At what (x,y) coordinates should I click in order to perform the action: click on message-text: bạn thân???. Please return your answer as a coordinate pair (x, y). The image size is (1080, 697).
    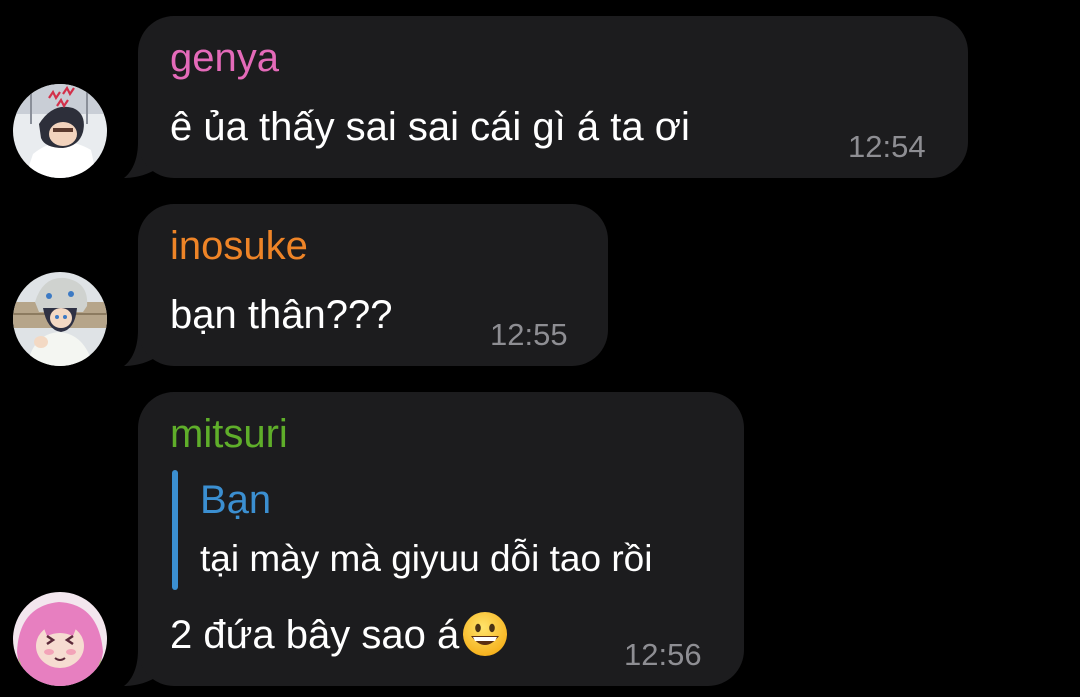
    Looking at the image, I should click on (281, 315).